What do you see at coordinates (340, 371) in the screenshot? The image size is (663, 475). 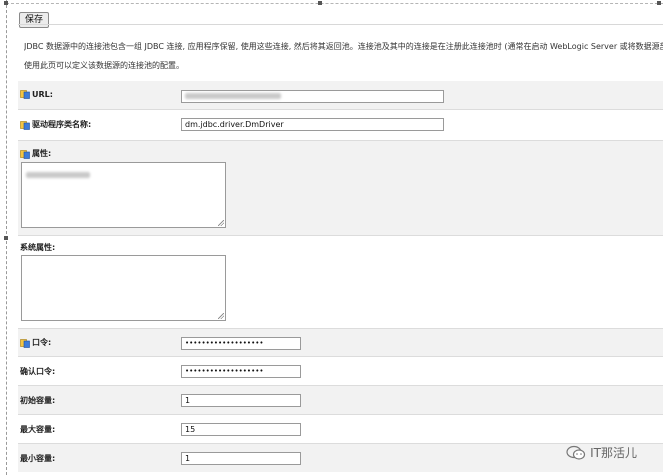 I see `form-row-confirm-password: 确认口令: •••••••••••••••••••` at bounding box center [340, 371].